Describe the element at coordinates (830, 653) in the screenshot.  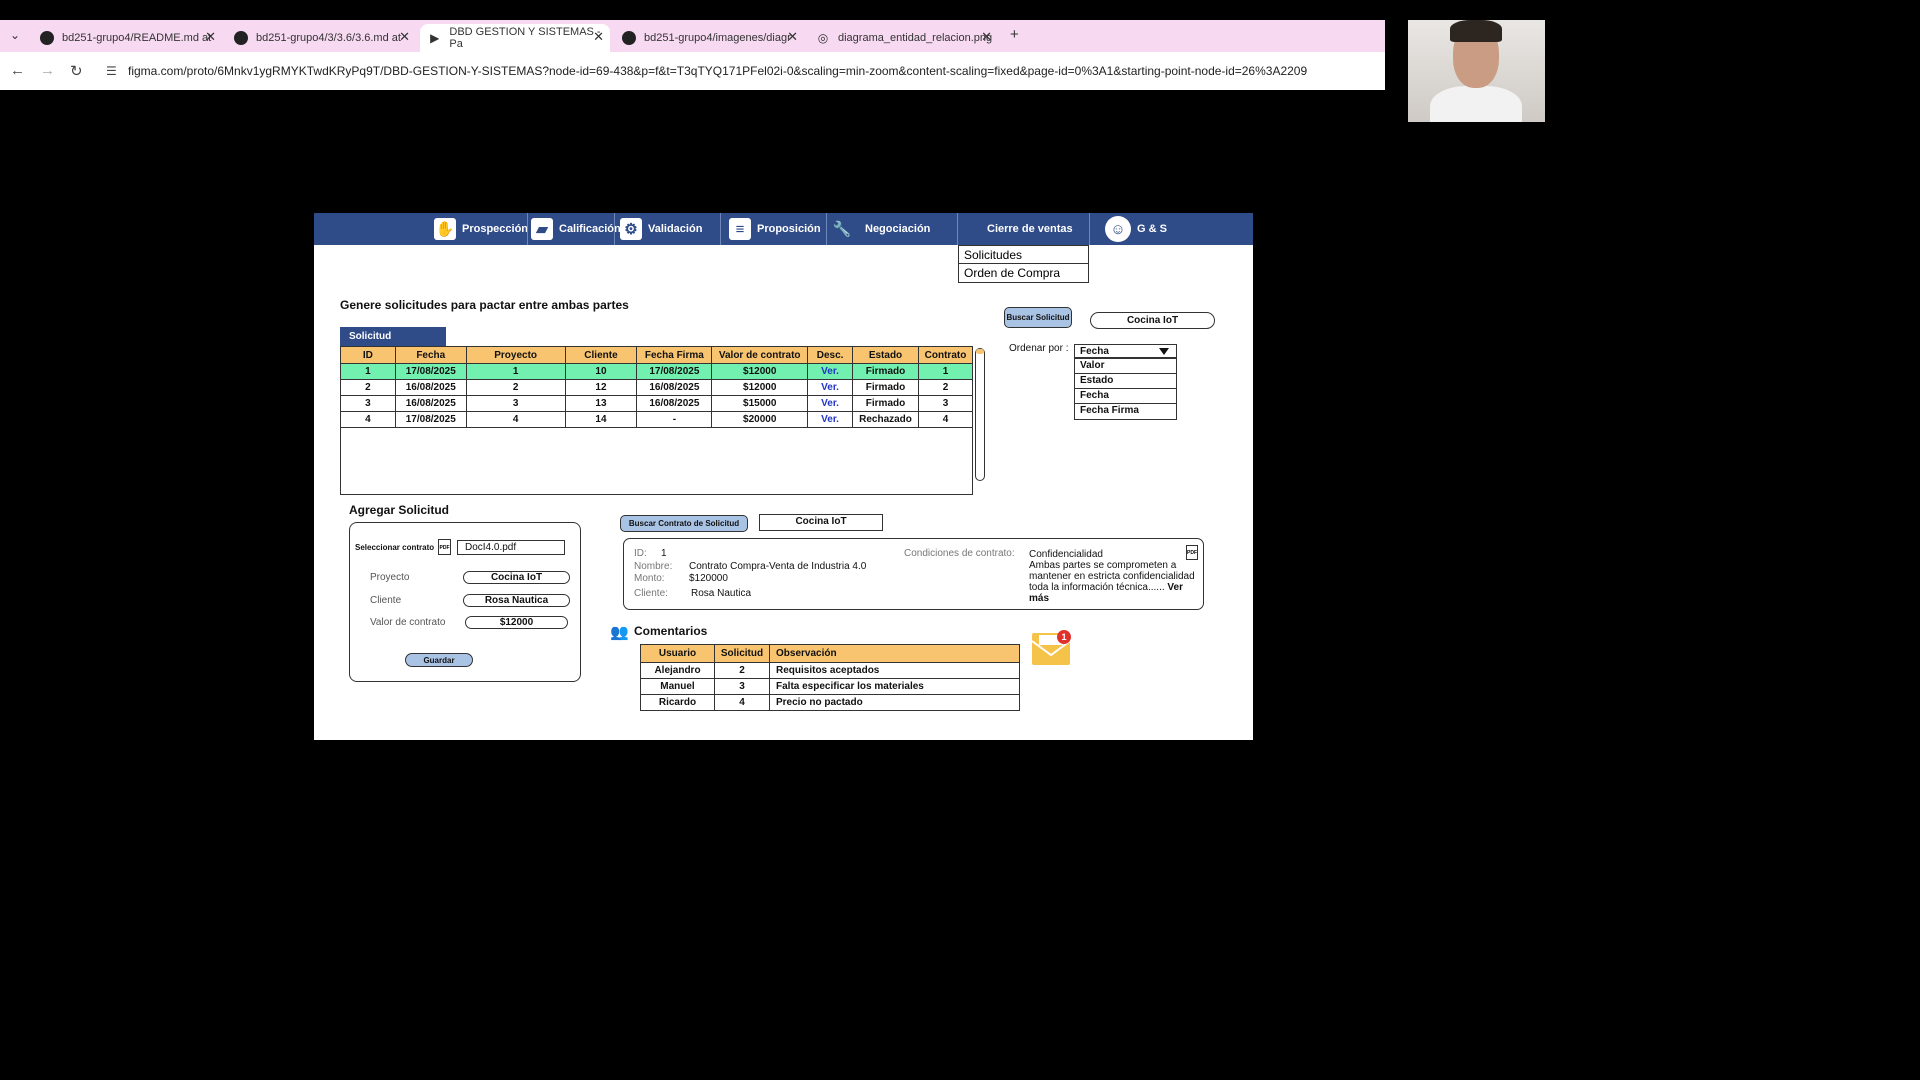
I see `comments-header-row: Usuario Solicitud Observación` at that location.